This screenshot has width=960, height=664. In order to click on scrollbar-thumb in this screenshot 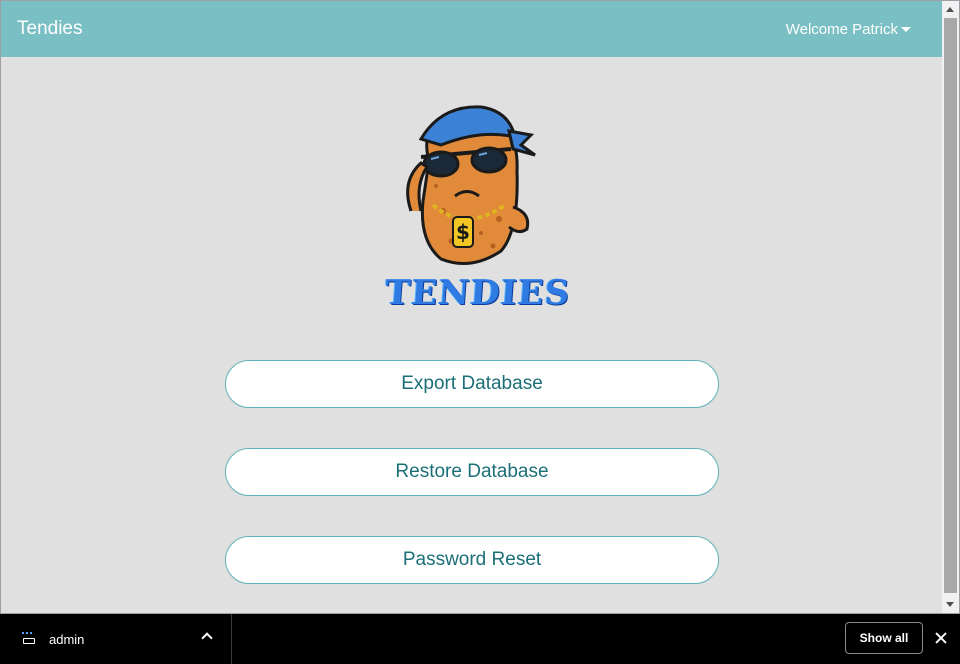, I will do `click(950, 305)`.